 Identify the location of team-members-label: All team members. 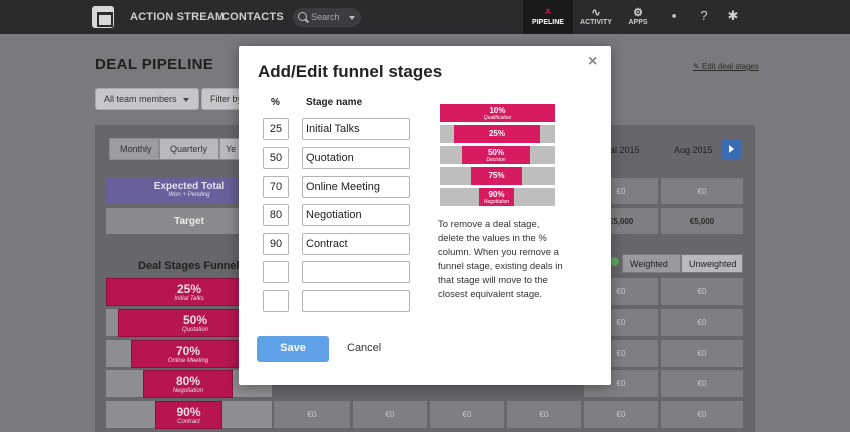
(140, 99).